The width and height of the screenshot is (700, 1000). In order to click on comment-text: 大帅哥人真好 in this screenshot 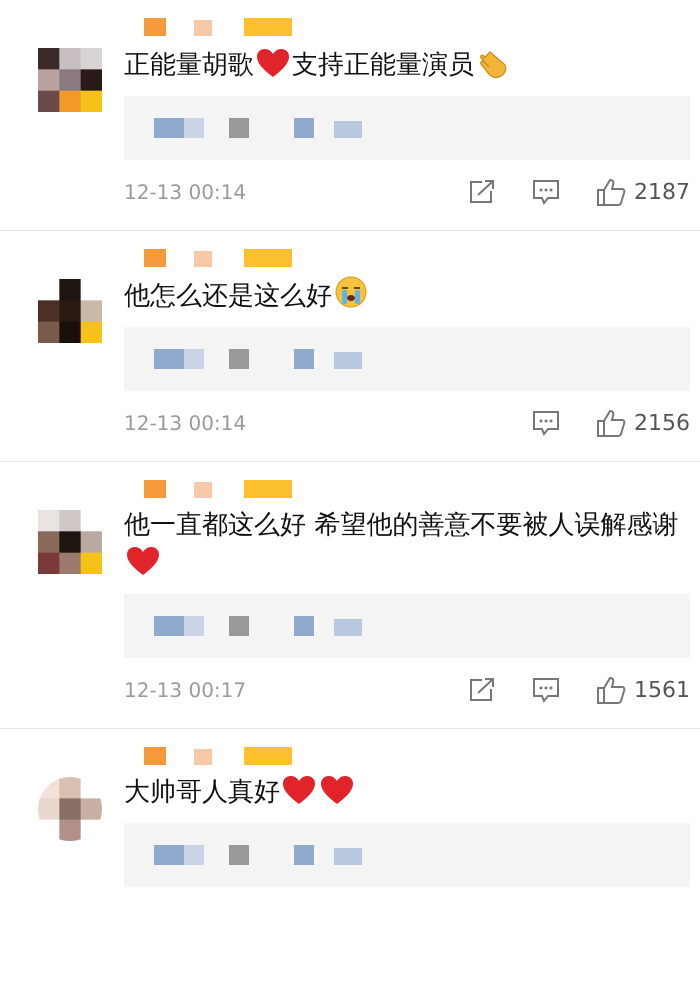, I will do `click(202, 792)`.